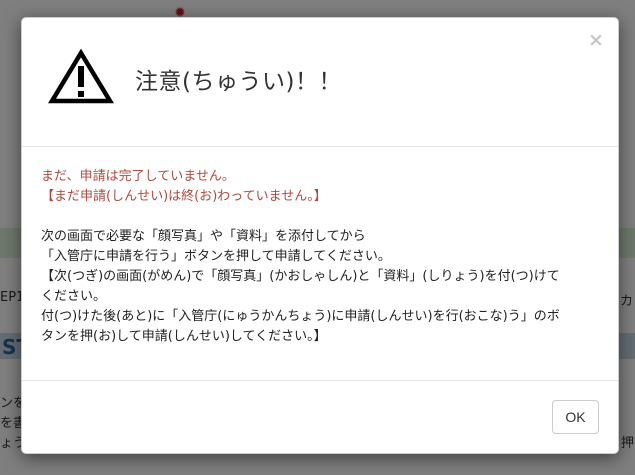  Describe the element at coordinates (184, 336) in the screenshot. I see `instruction-line: タンを押(お)して申請(しんせい)してください。】` at that location.